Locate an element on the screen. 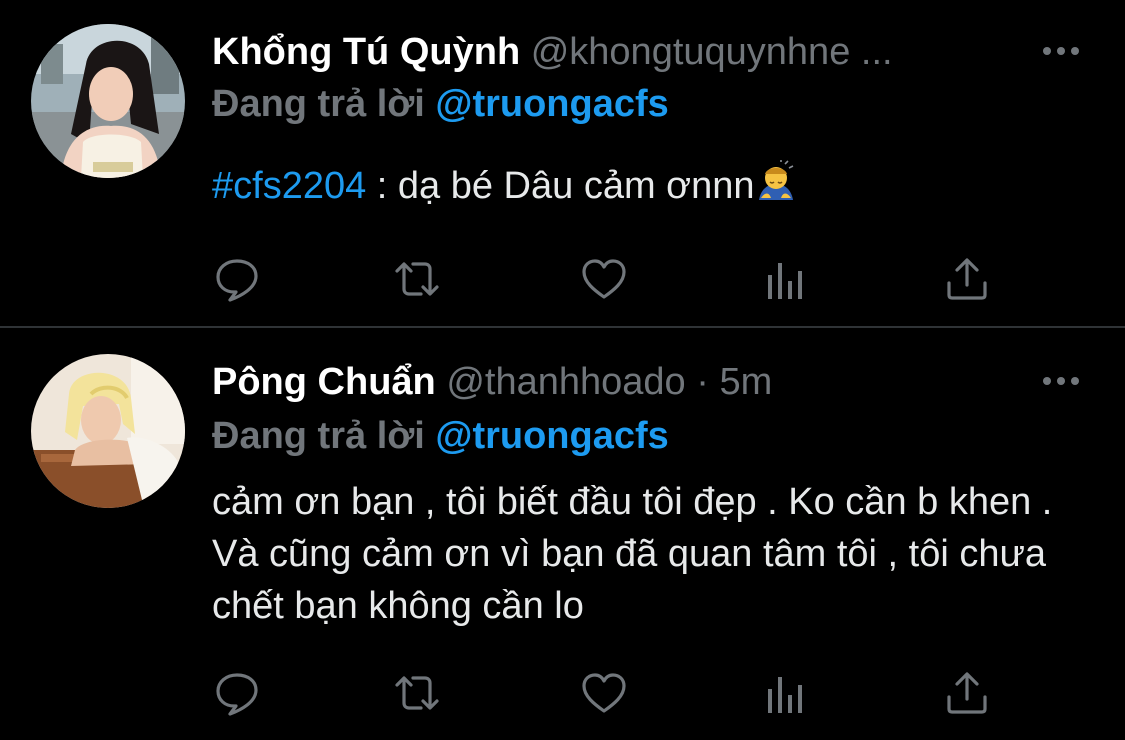  timestamp: 5m is located at coordinates (745, 382).